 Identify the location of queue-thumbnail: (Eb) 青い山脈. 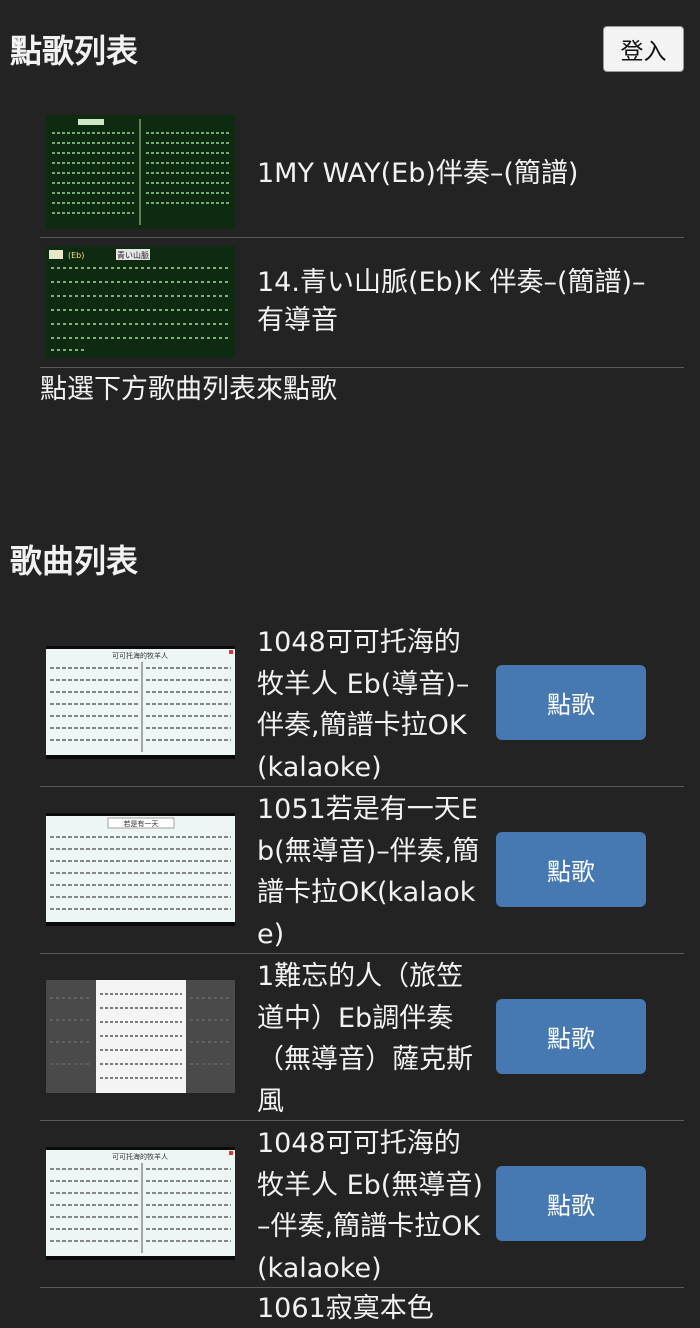
(140, 302).